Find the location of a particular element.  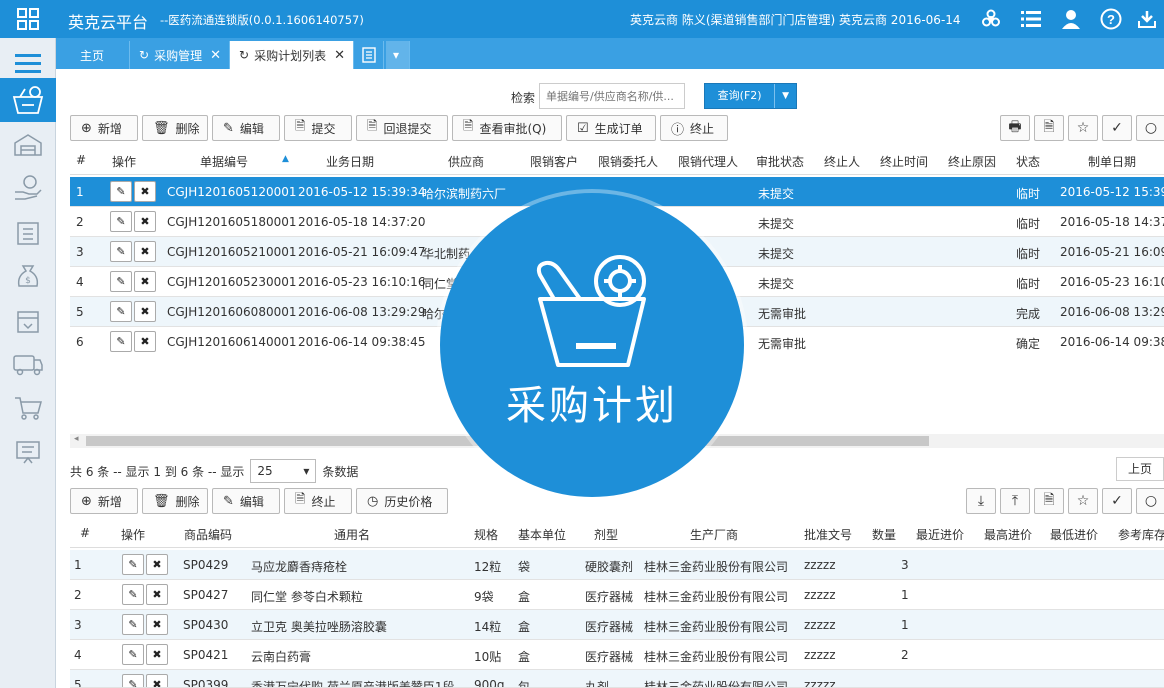

col-header: 状态 is located at coordinates (1028, 161).